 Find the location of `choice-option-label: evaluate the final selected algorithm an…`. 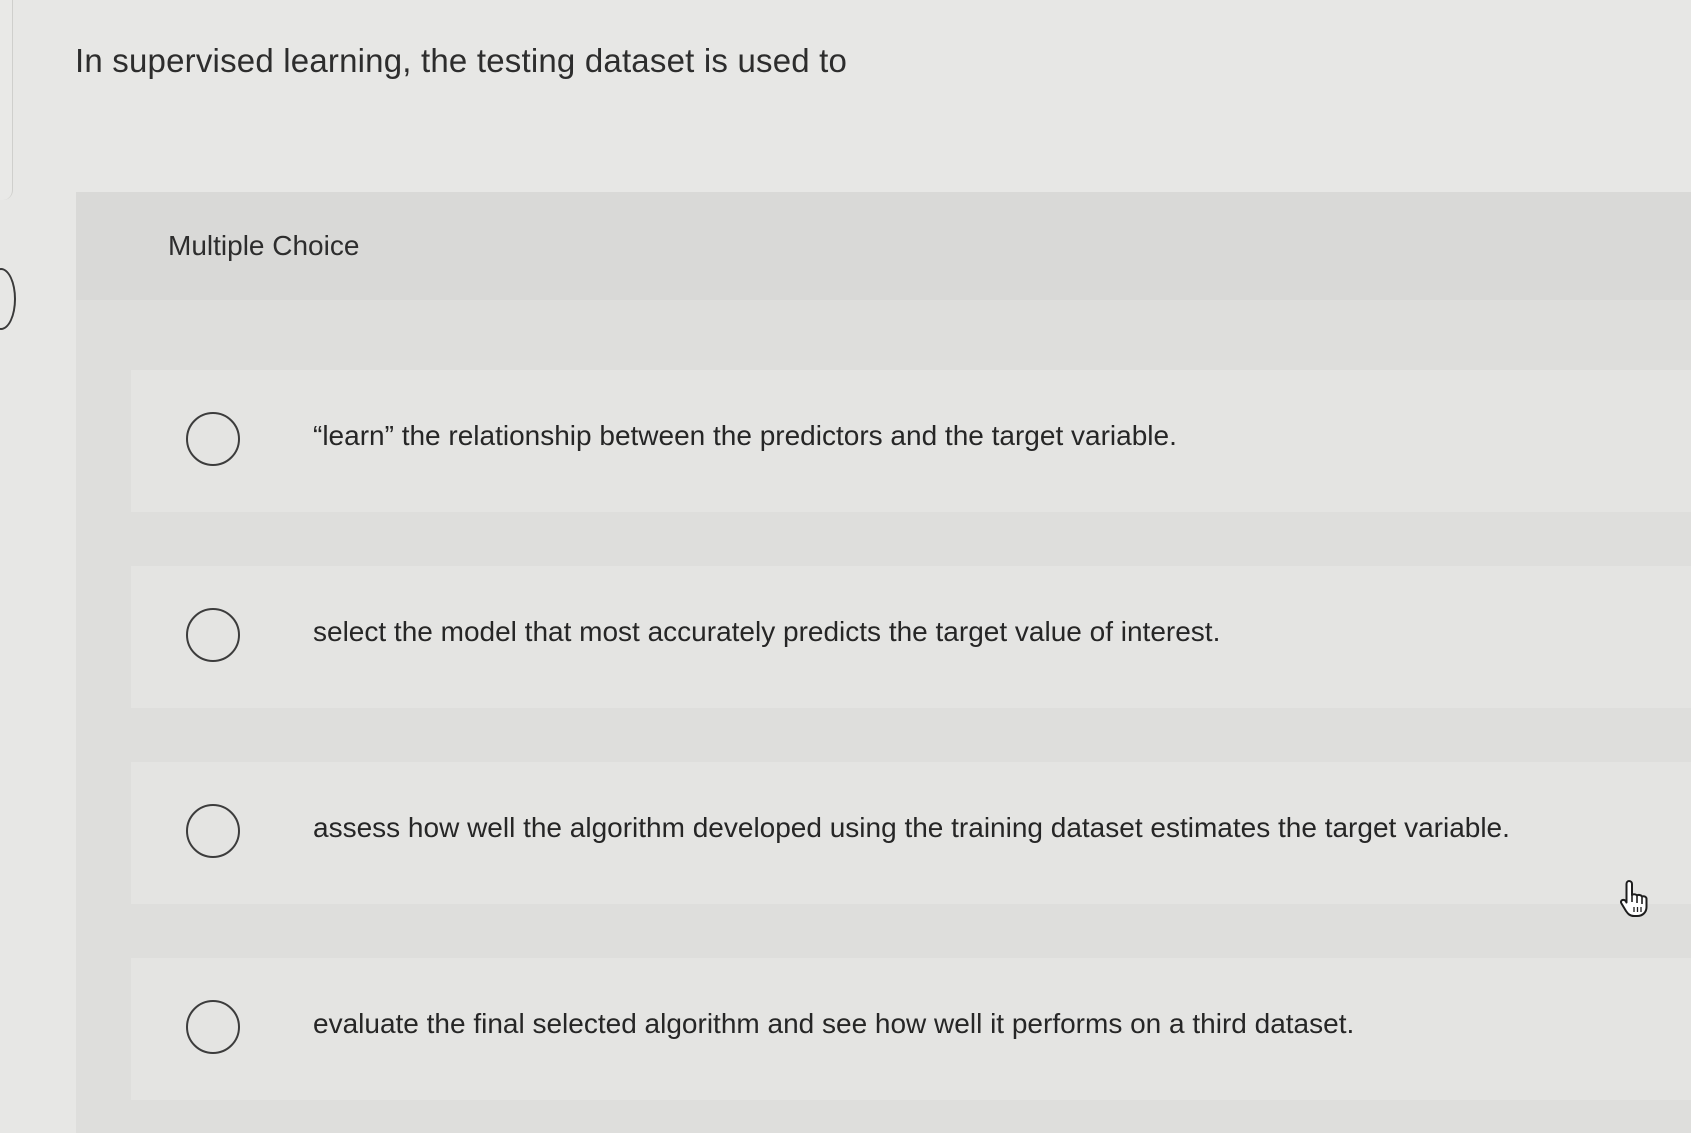

choice-option-label: evaluate the final selected algorithm an… is located at coordinates (834, 1023).